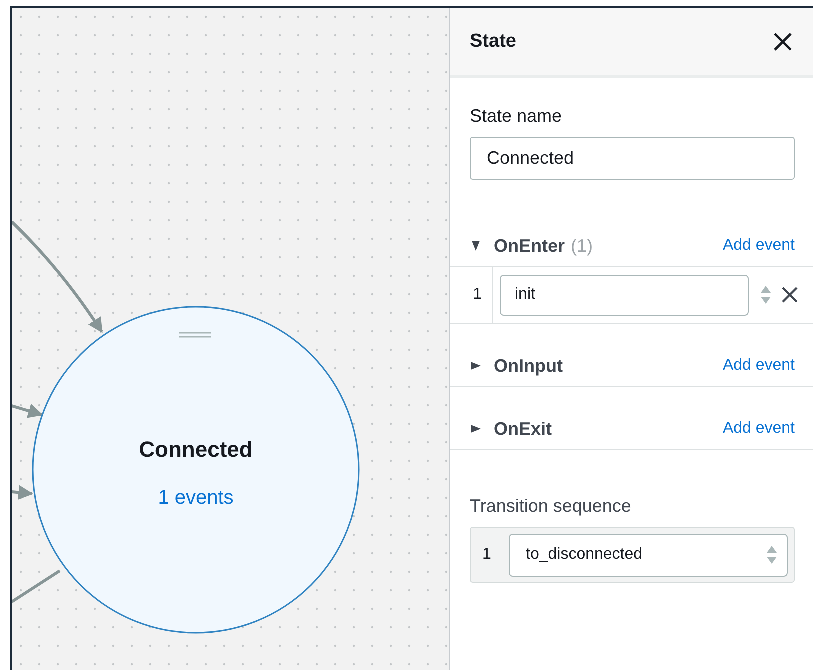  Describe the element at coordinates (196, 498) in the screenshot. I see `event-count: 1 events` at that location.